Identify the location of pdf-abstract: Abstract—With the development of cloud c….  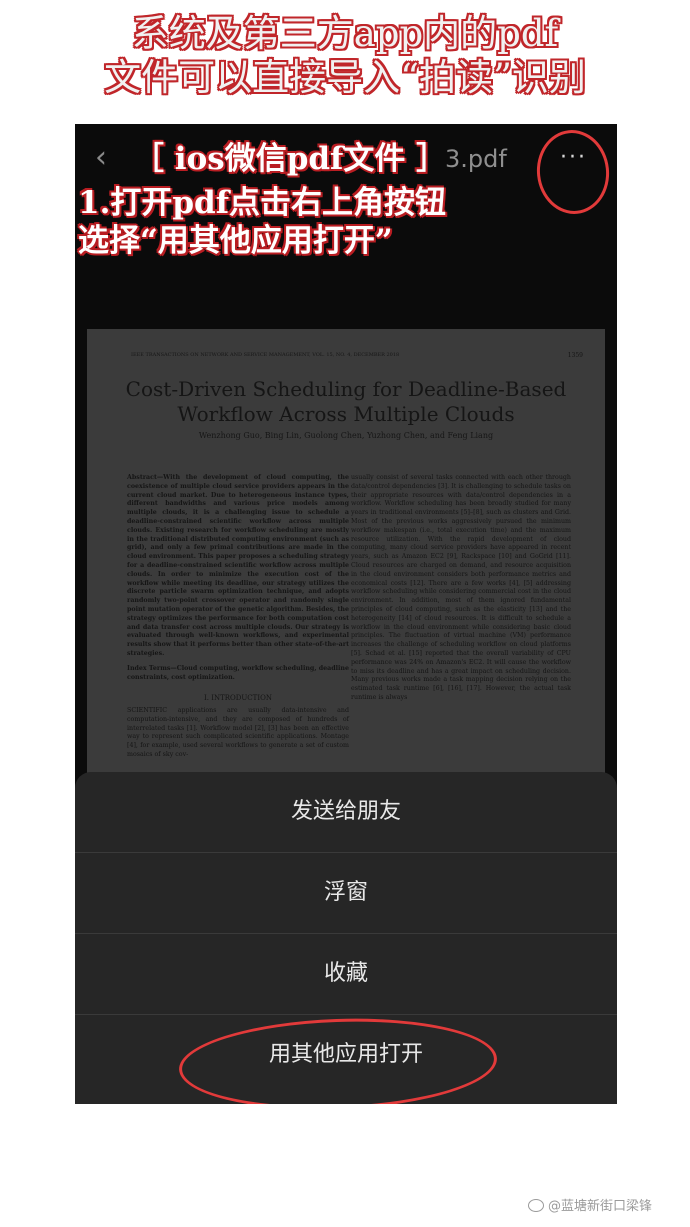
(238, 565).